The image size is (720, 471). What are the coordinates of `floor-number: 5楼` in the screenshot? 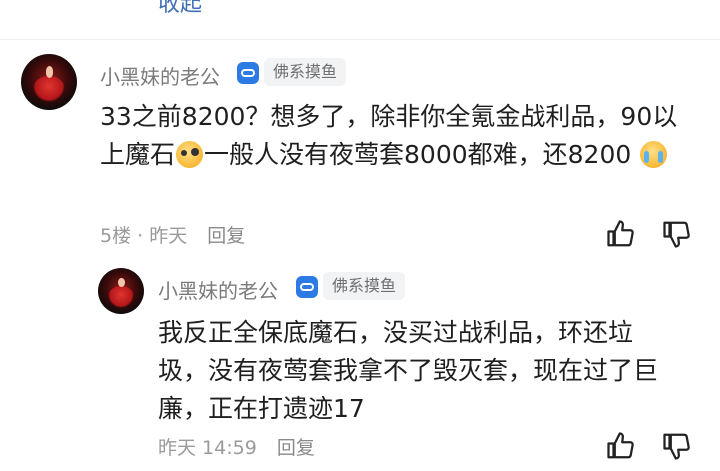 It's located at (116, 236).